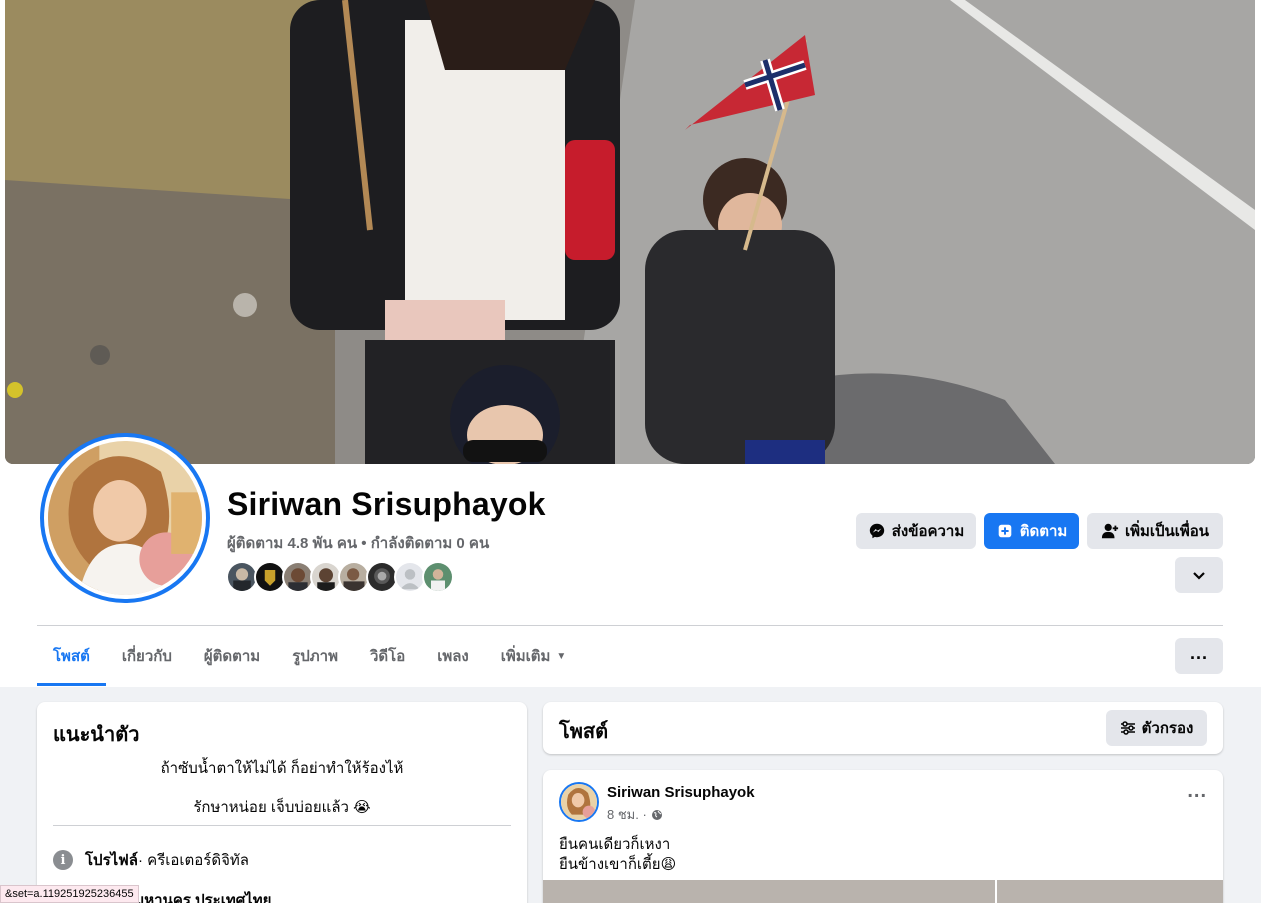 This screenshot has height=903, width=1261. What do you see at coordinates (627, 814) in the screenshot?
I see `post-time: 8 ชม. ·` at bounding box center [627, 814].